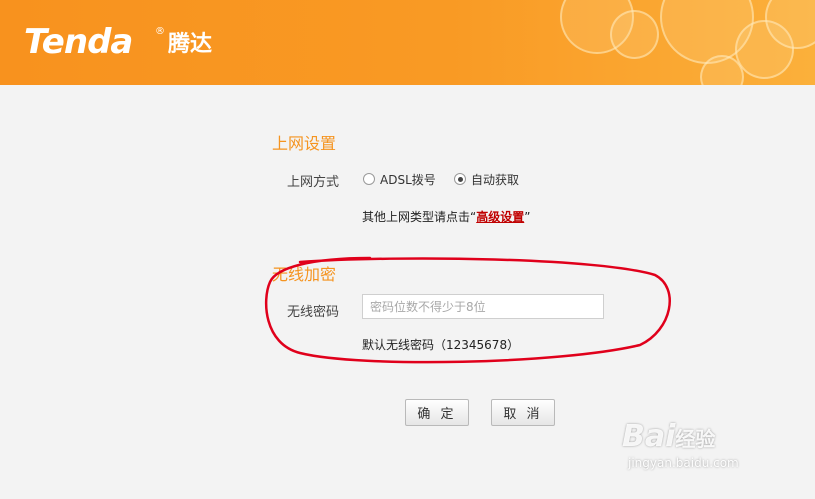 This screenshot has width=815, height=499. What do you see at coordinates (160, 31) in the screenshot?
I see `registered-mark: ®` at bounding box center [160, 31].